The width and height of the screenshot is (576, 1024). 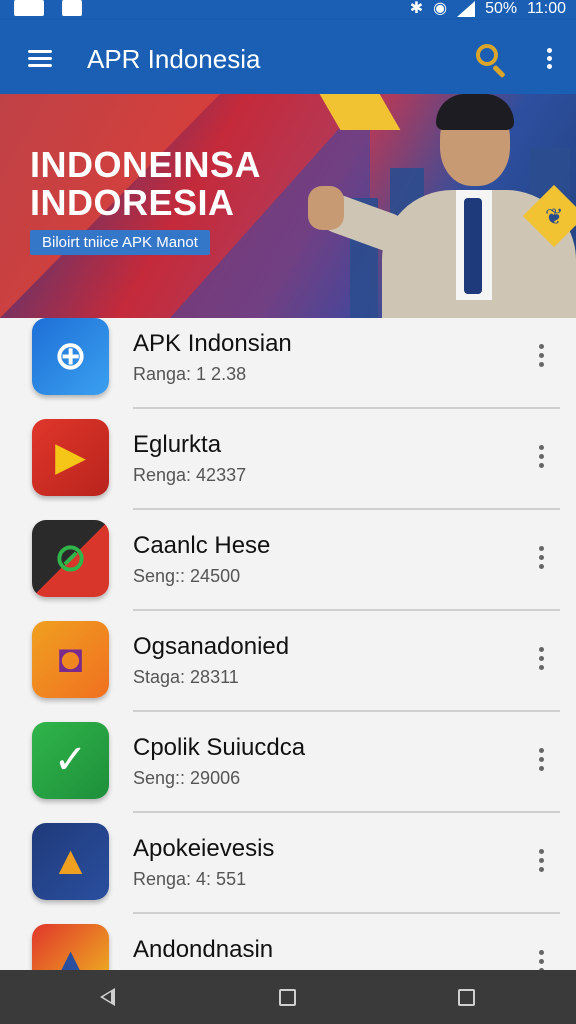 What do you see at coordinates (466, 997) in the screenshot?
I see `recents-icon` at bounding box center [466, 997].